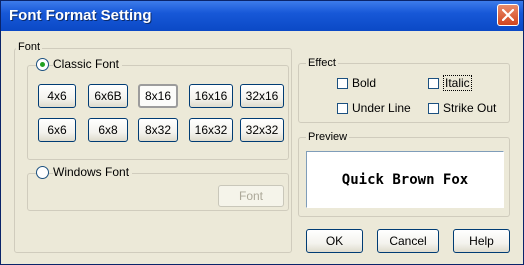 Image resolution: width=524 pixels, height=265 pixels. Describe the element at coordinates (433, 108) in the screenshot. I see `strikeout-checkbox` at that location.